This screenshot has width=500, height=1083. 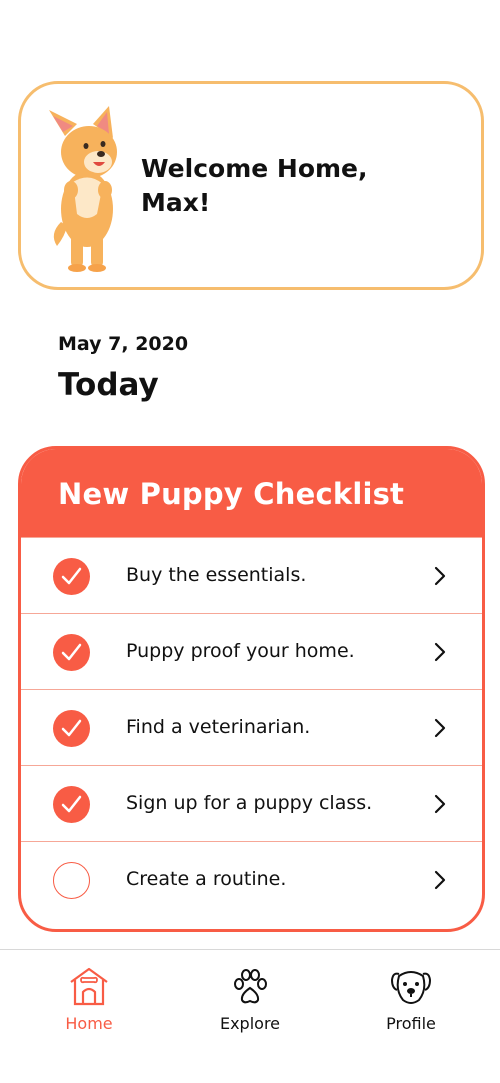 I want to click on checklist-item-label: Sign up for a puppy class., so click(x=249, y=803).